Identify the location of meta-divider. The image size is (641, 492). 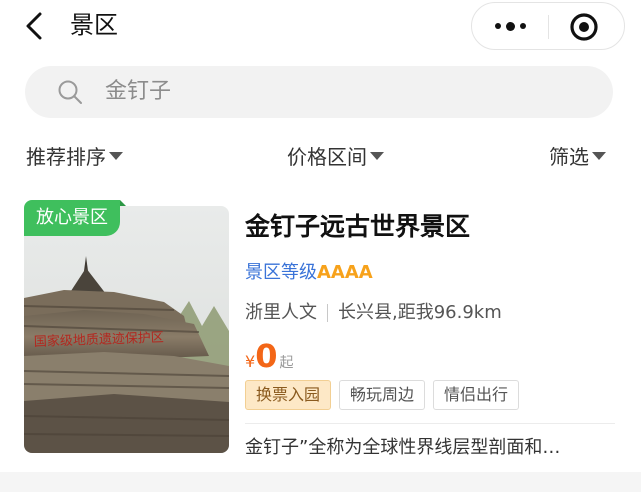
(327, 313).